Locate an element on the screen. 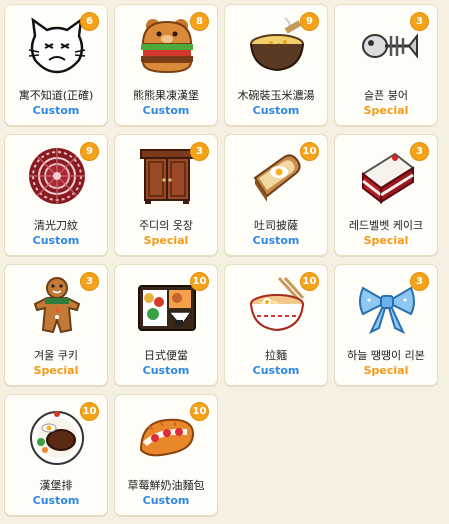 This screenshot has height=524, width=449. item-card: 3 겨울 쿠키 Special is located at coordinates (56, 325).